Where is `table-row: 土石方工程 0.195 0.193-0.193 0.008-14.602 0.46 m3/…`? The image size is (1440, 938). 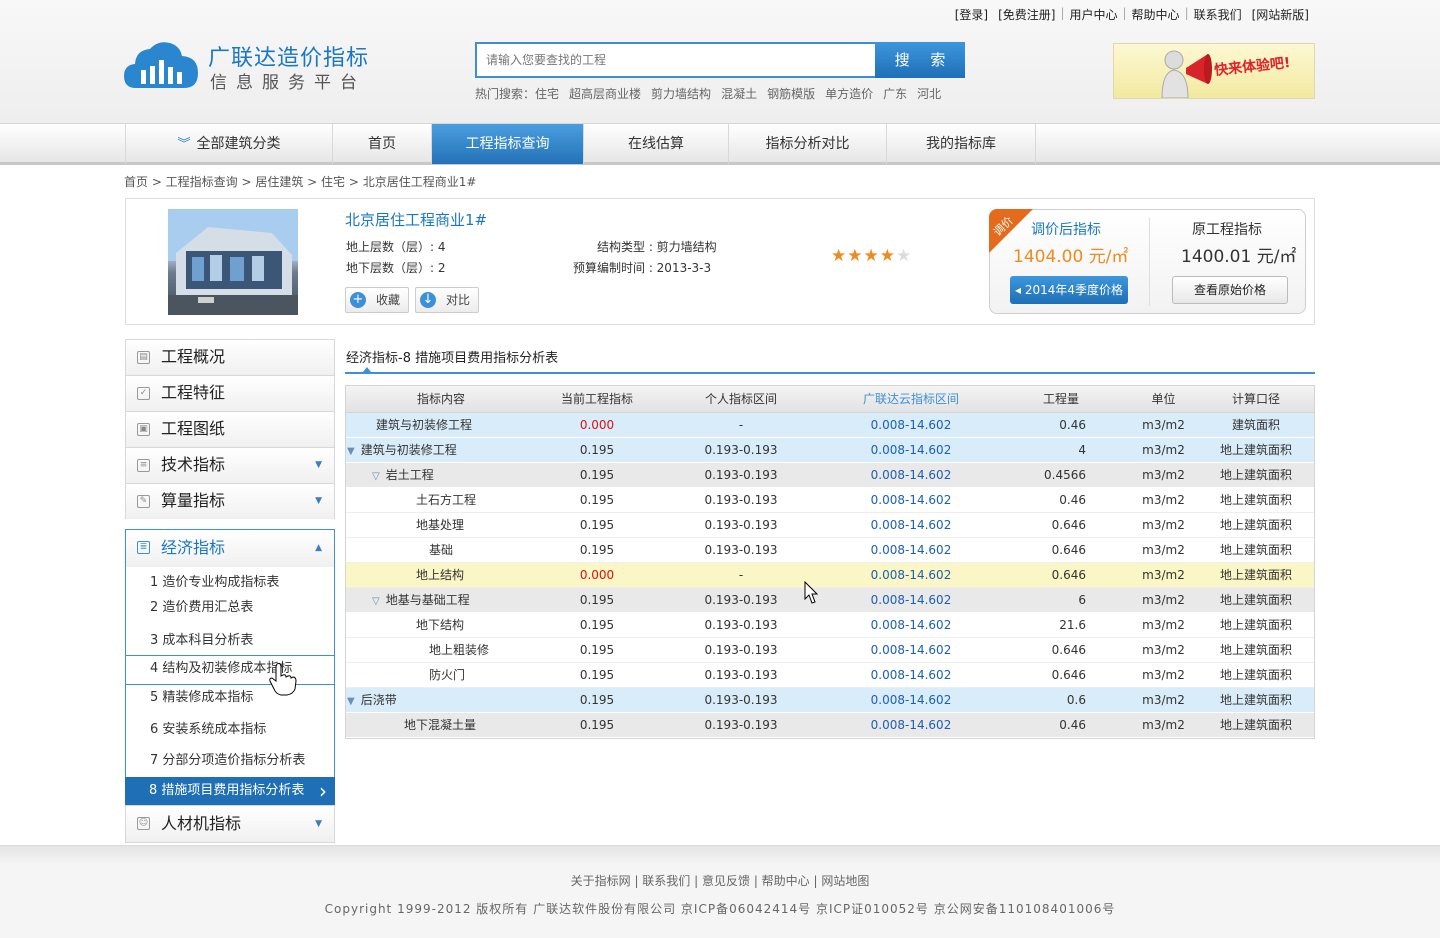
table-row: 土石方工程 0.195 0.193-0.193 0.008-14.602 0.46 m3/… is located at coordinates (830, 500).